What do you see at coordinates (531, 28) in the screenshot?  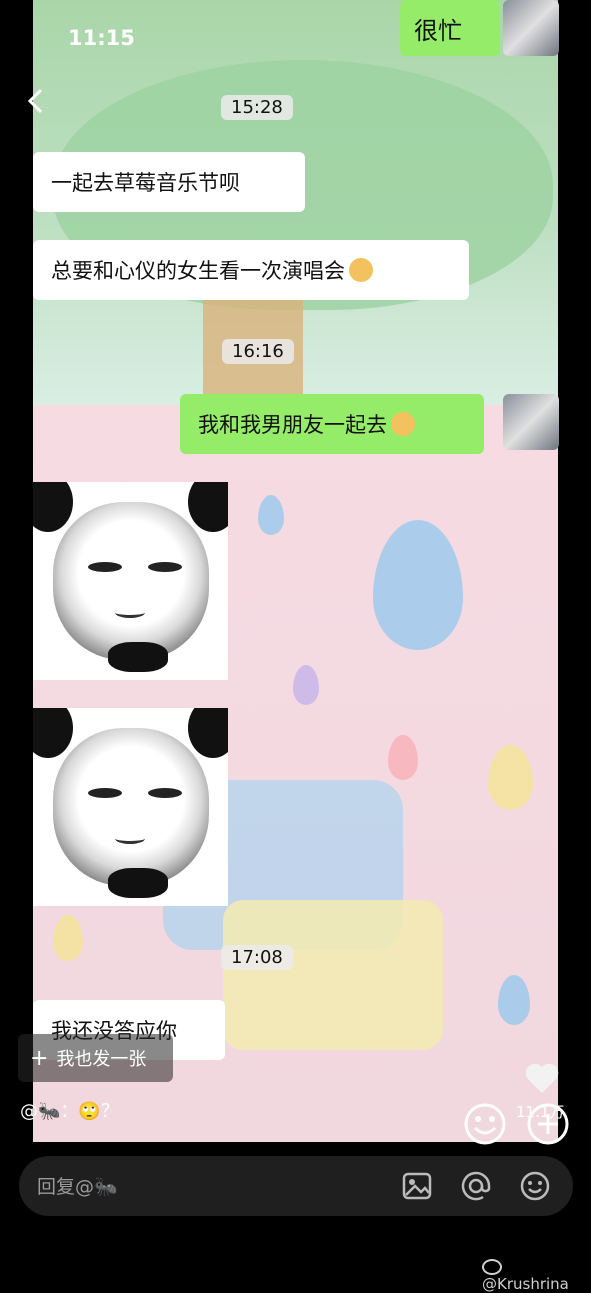 I see `top-avatar` at bounding box center [531, 28].